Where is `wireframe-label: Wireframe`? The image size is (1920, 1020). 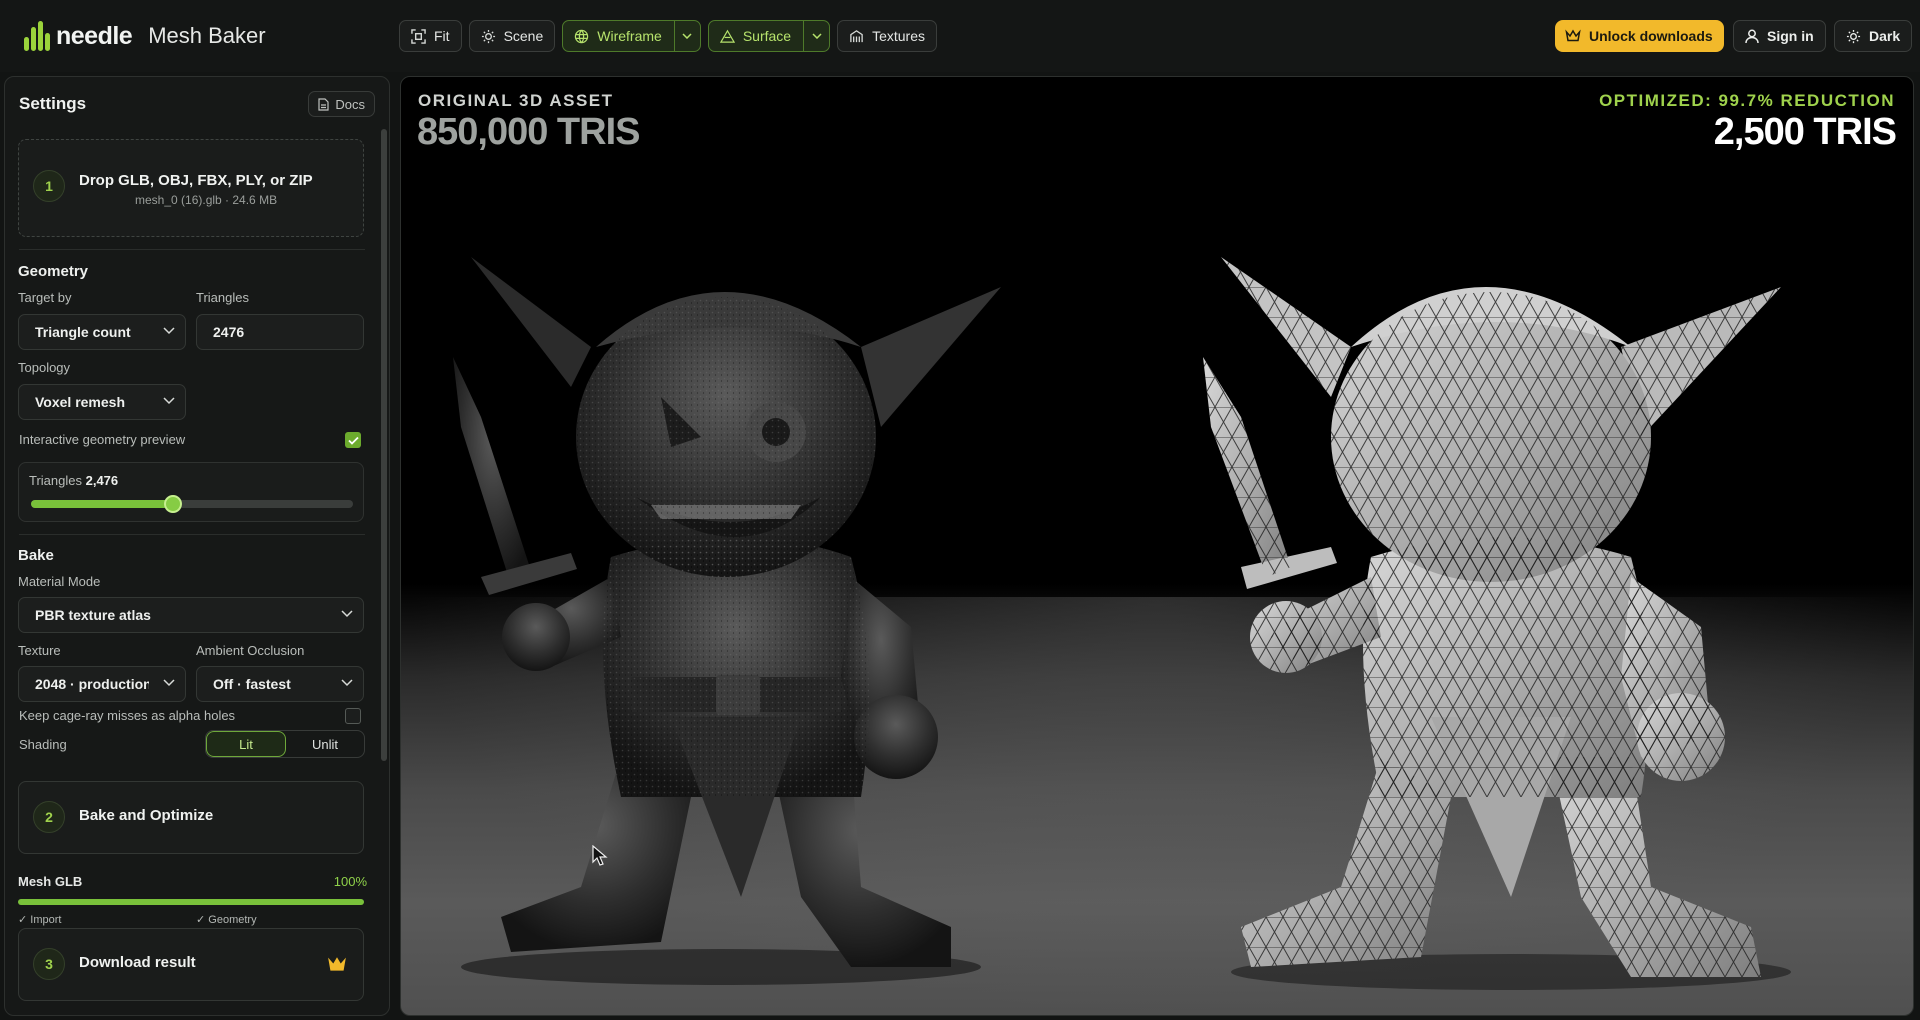
wireframe-label: Wireframe is located at coordinates (629, 36).